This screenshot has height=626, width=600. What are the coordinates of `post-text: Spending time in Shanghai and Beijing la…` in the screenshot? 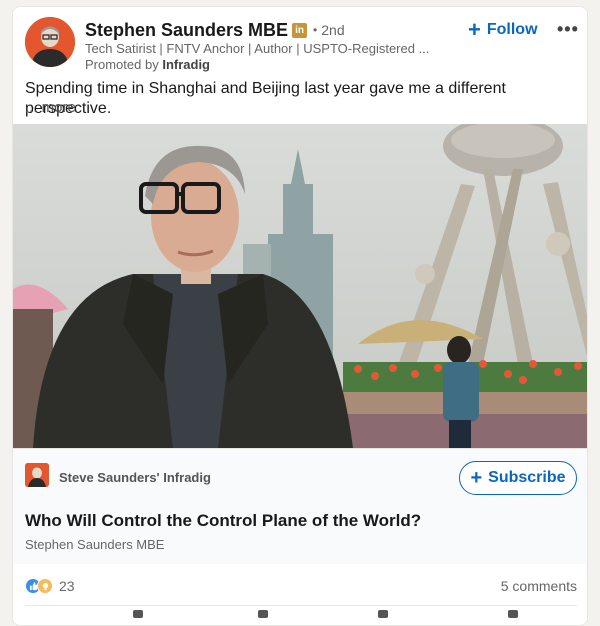 It's located at (265, 98).